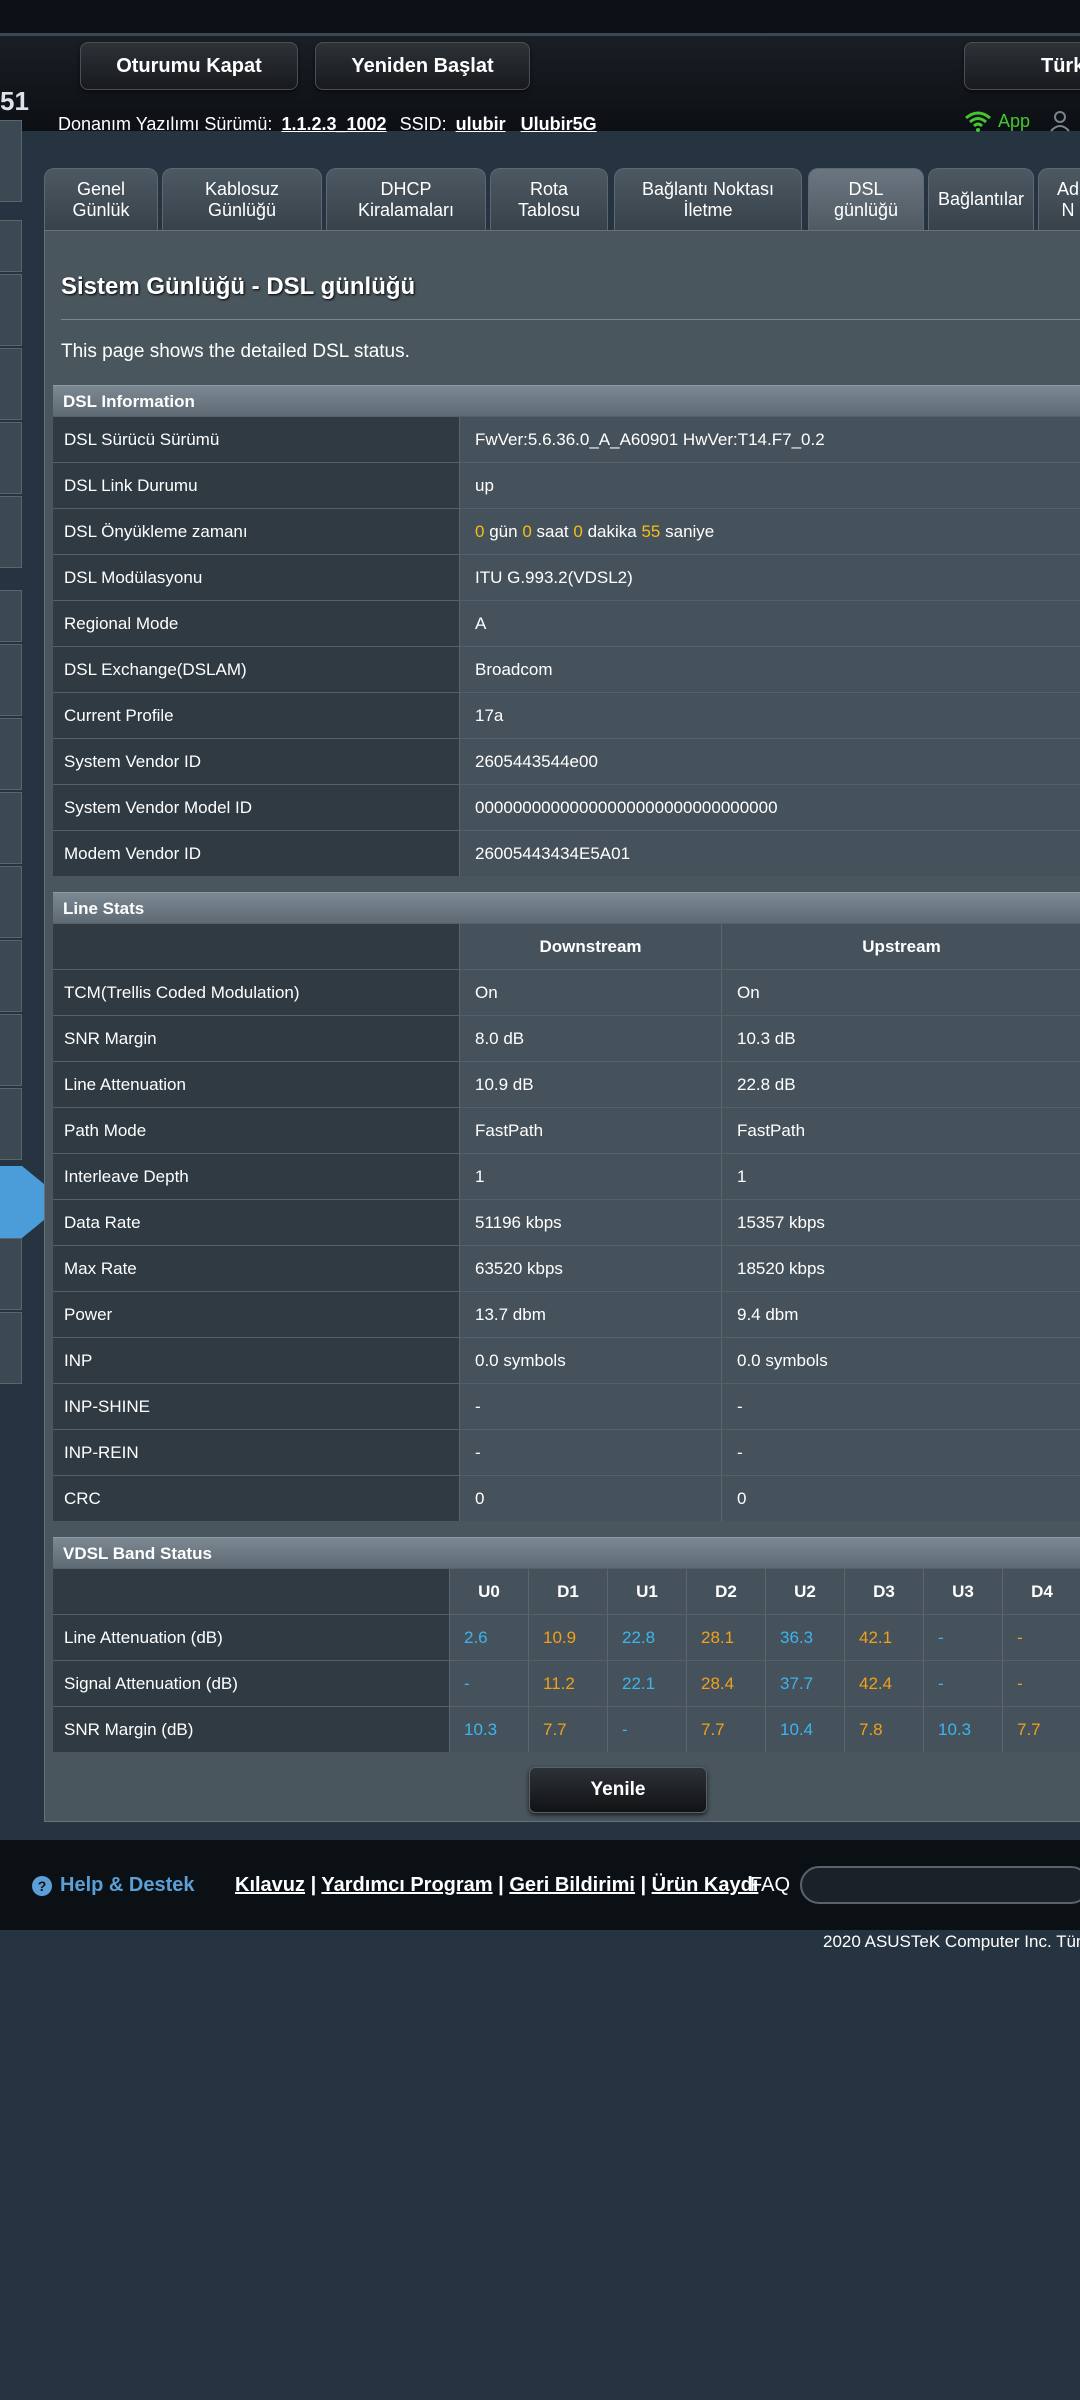 The image size is (1080, 2400). I want to click on row-label: INP-REIN, so click(256, 1452).